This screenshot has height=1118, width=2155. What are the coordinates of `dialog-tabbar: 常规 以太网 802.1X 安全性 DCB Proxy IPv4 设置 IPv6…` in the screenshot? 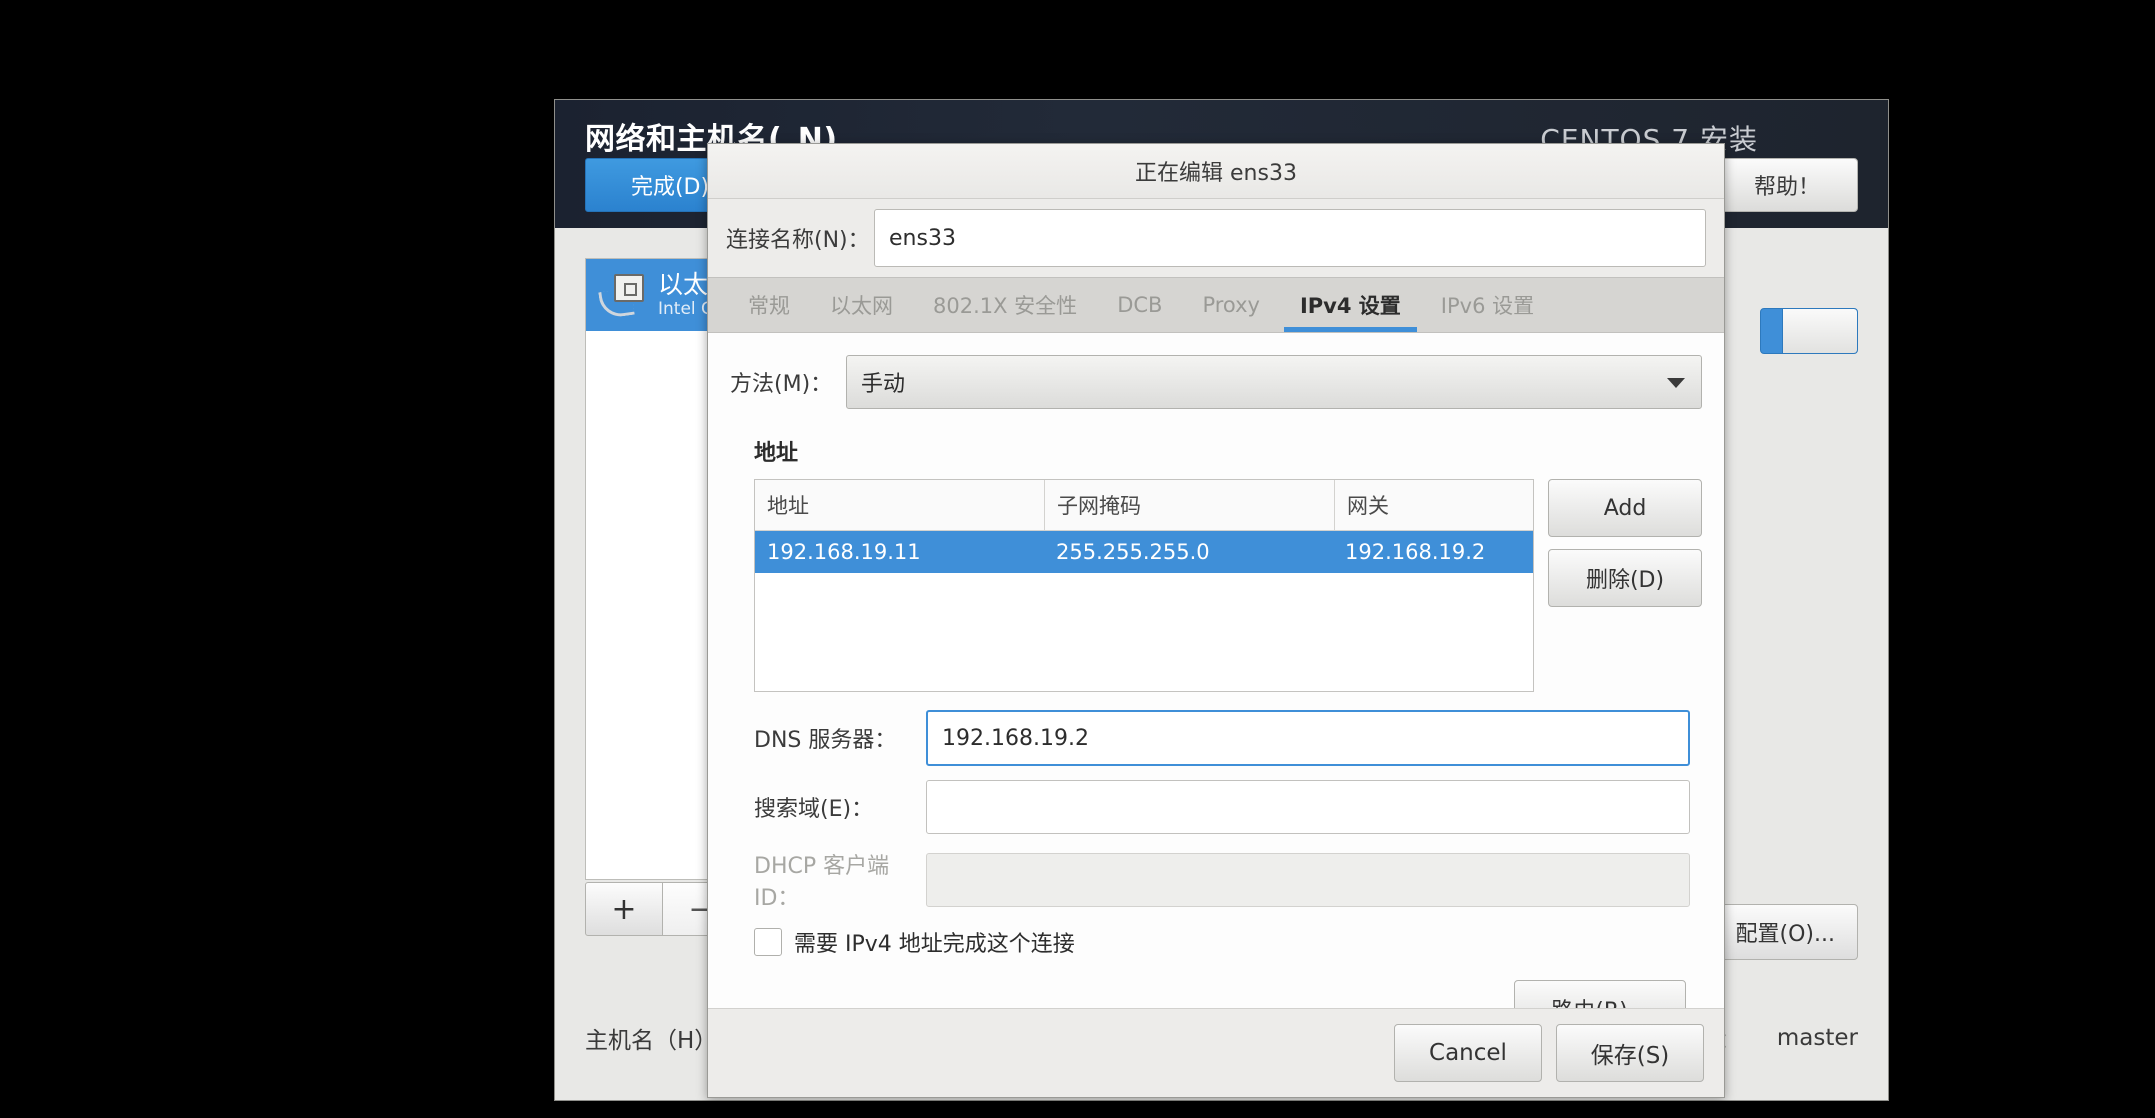 It's located at (1216, 305).